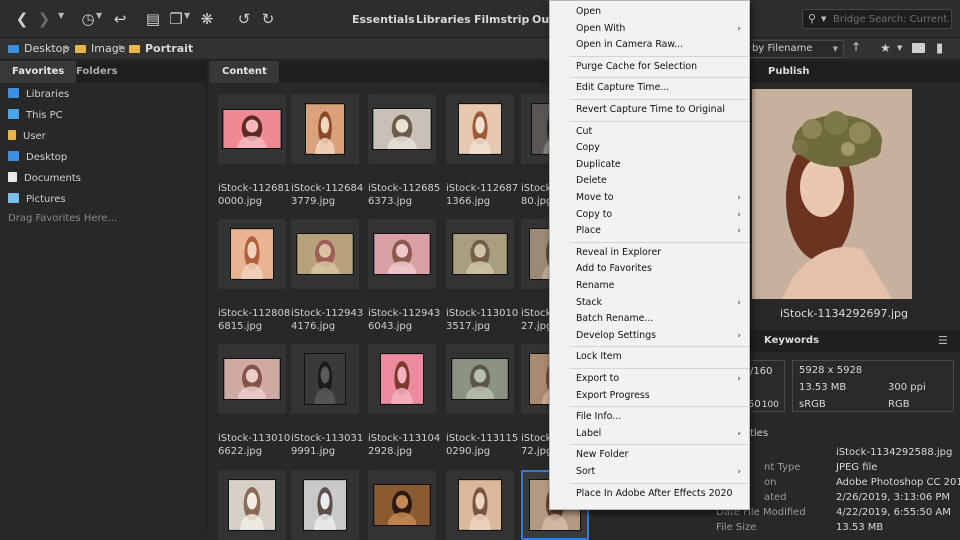 Image resolution: width=960 pixels, height=540 pixels. I want to click on menu-item-open: Open, so click(649, 12).